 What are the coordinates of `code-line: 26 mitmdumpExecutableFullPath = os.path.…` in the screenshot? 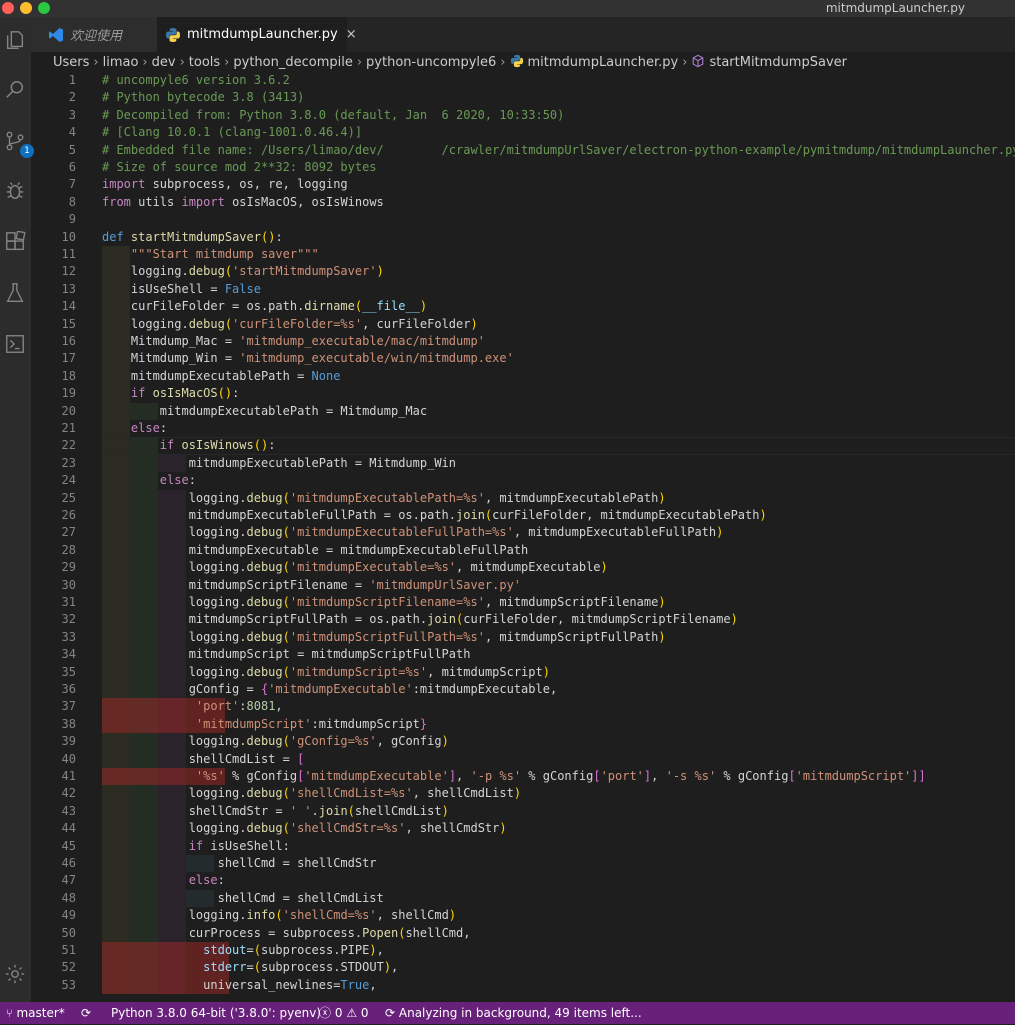 It's located at (523, 516).